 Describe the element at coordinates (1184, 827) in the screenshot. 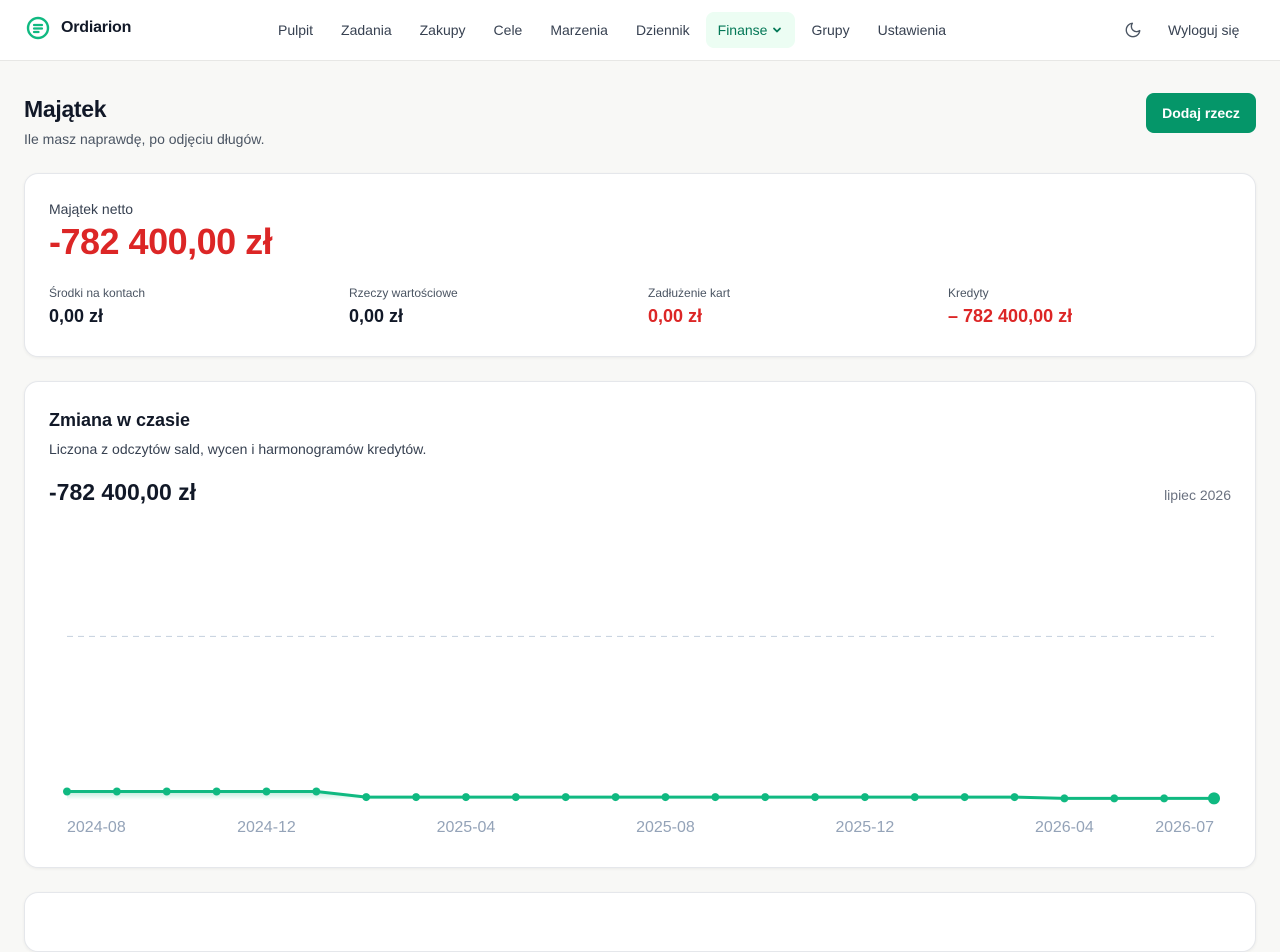

I see `chart-x-tick-label: 2026-07` at that location.